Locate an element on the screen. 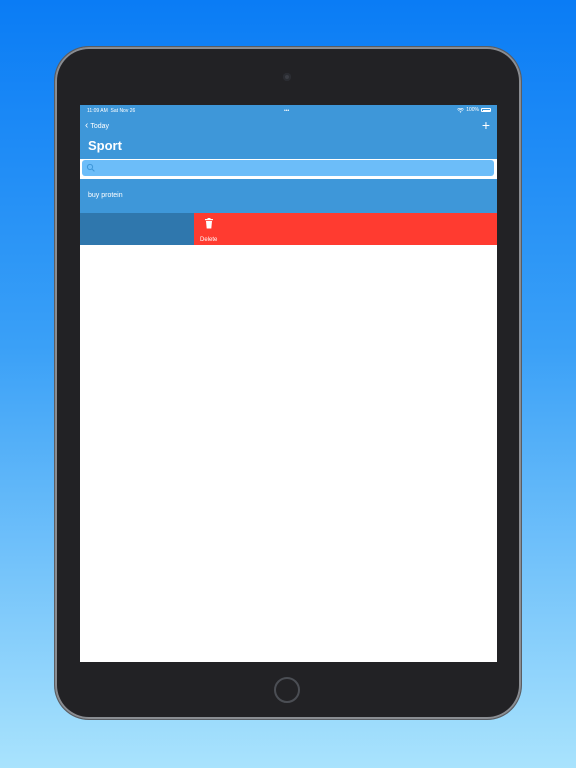 This screenshot has height=768, width=576. back-button-label: Today is located at coordinates (100, 126).